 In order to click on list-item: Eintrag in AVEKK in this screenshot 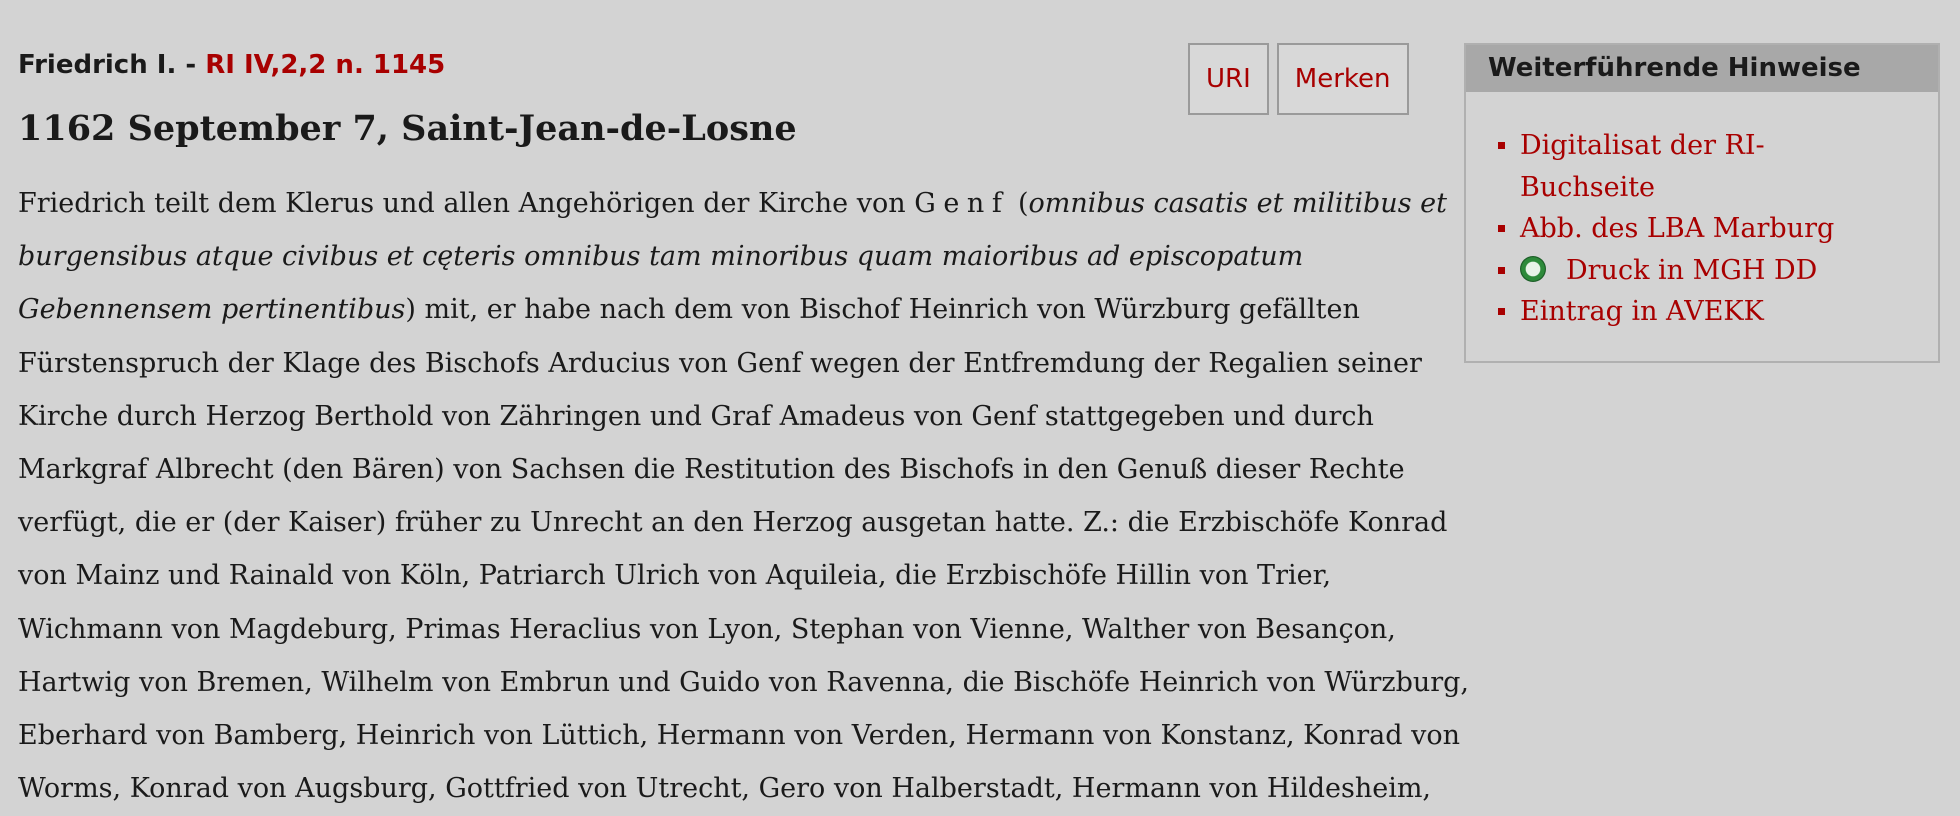, I will do `click(1709, 312)`.